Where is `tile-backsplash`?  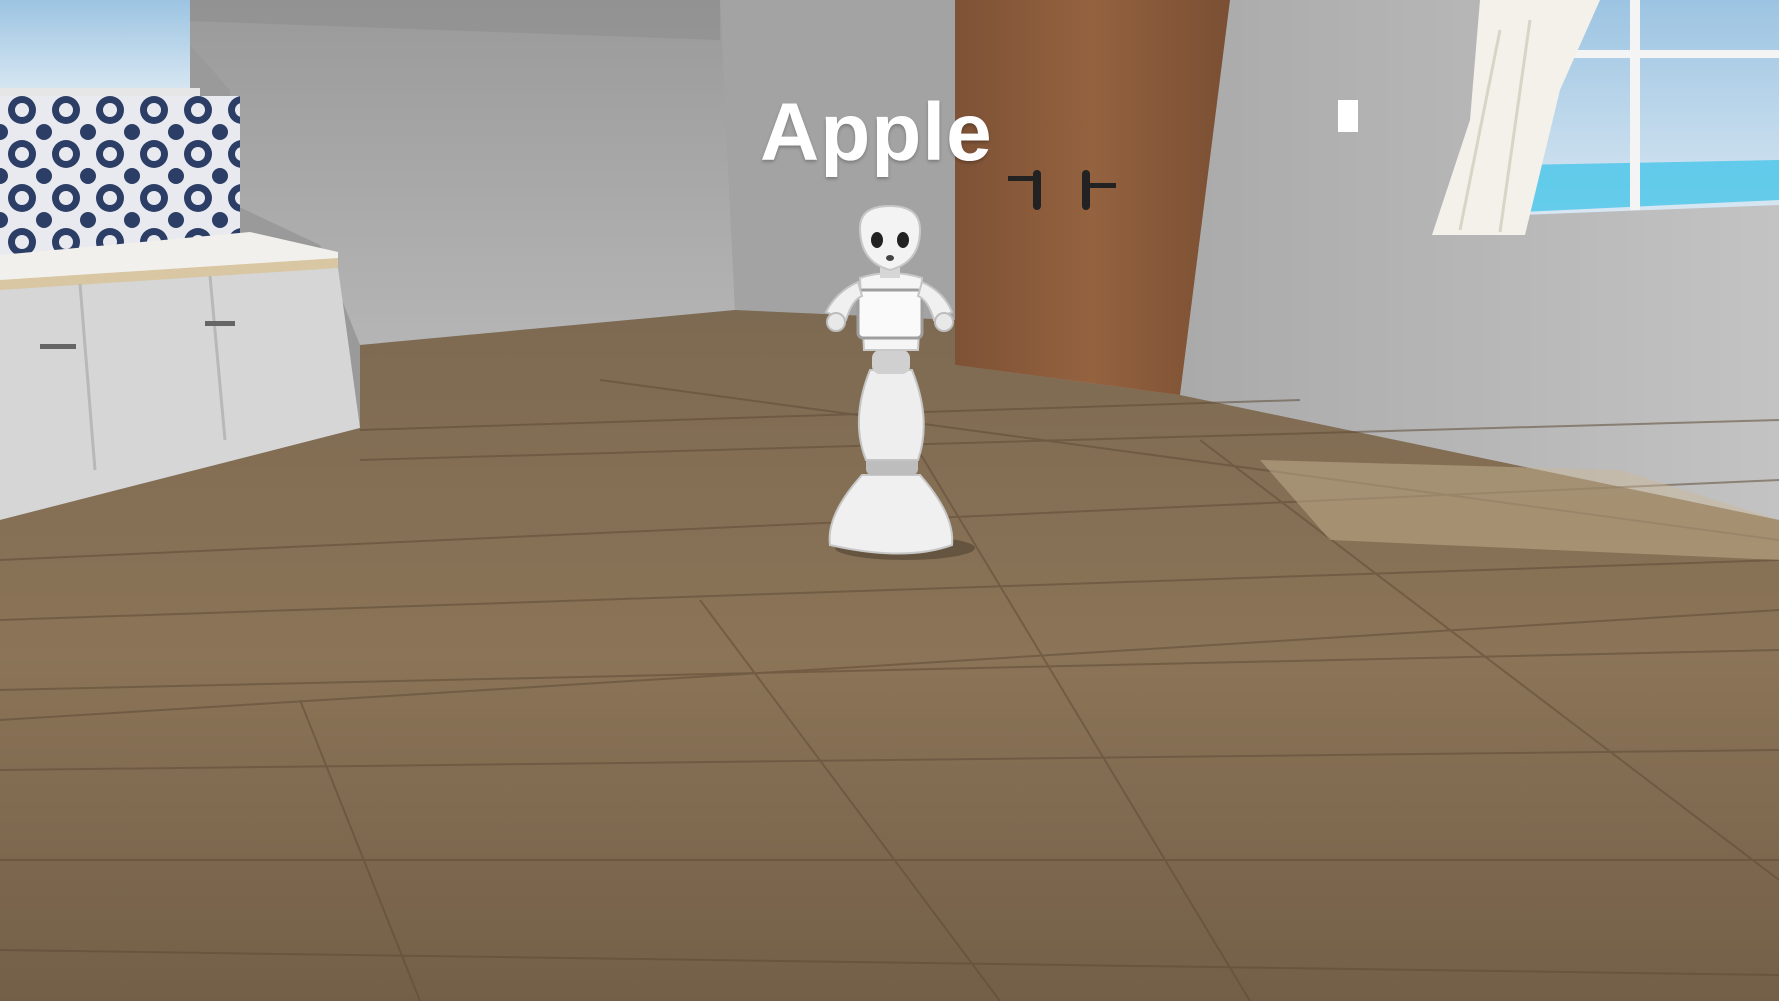 tile-backsplash is located at coordinates (120, 176).